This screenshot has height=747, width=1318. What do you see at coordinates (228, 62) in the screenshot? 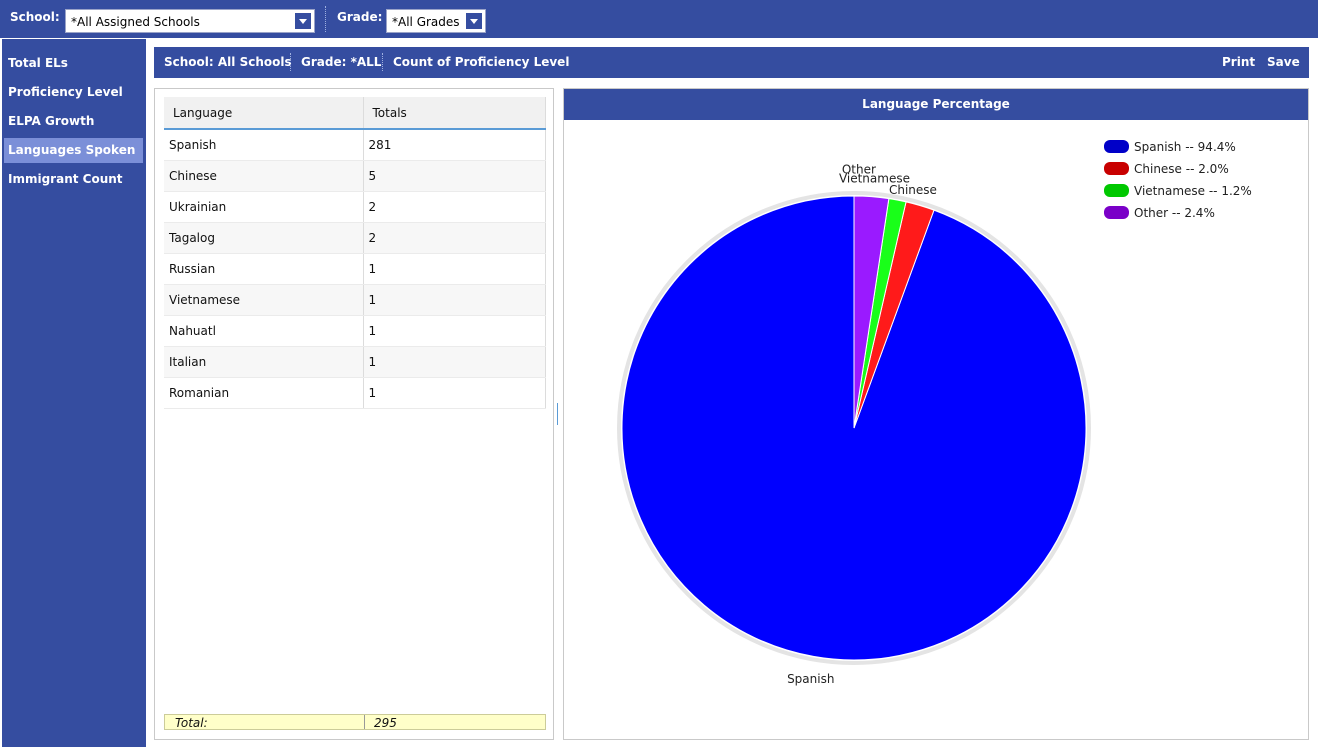
I see `header-school-filter: School: All Schools` at bounding box center [228, 62].